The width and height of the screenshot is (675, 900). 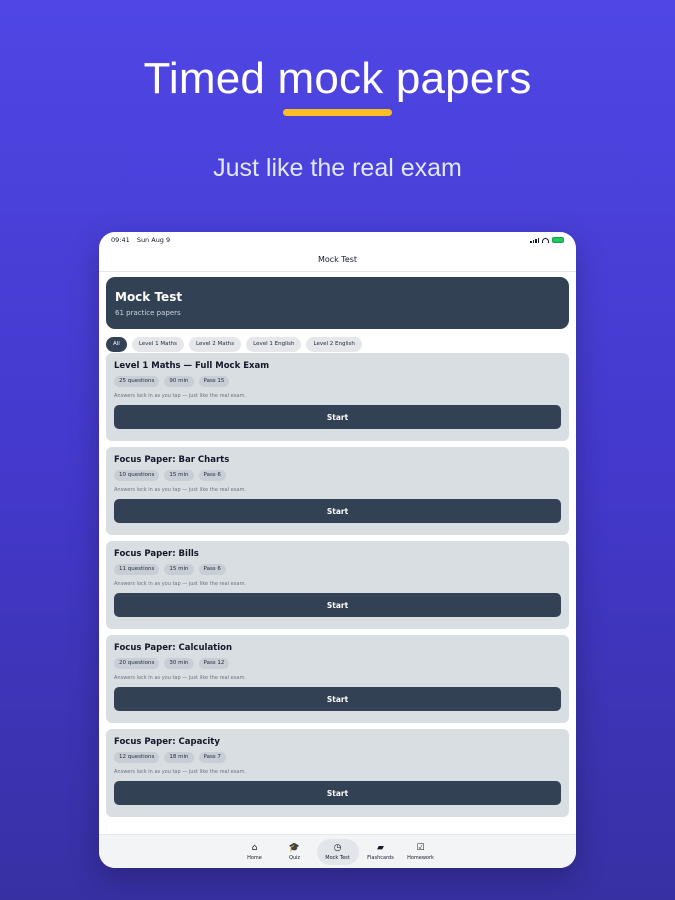 What do you see at coordinates (558, 240) in the screenshot?
I see `battery-icon` at bounding box center [558, 240].